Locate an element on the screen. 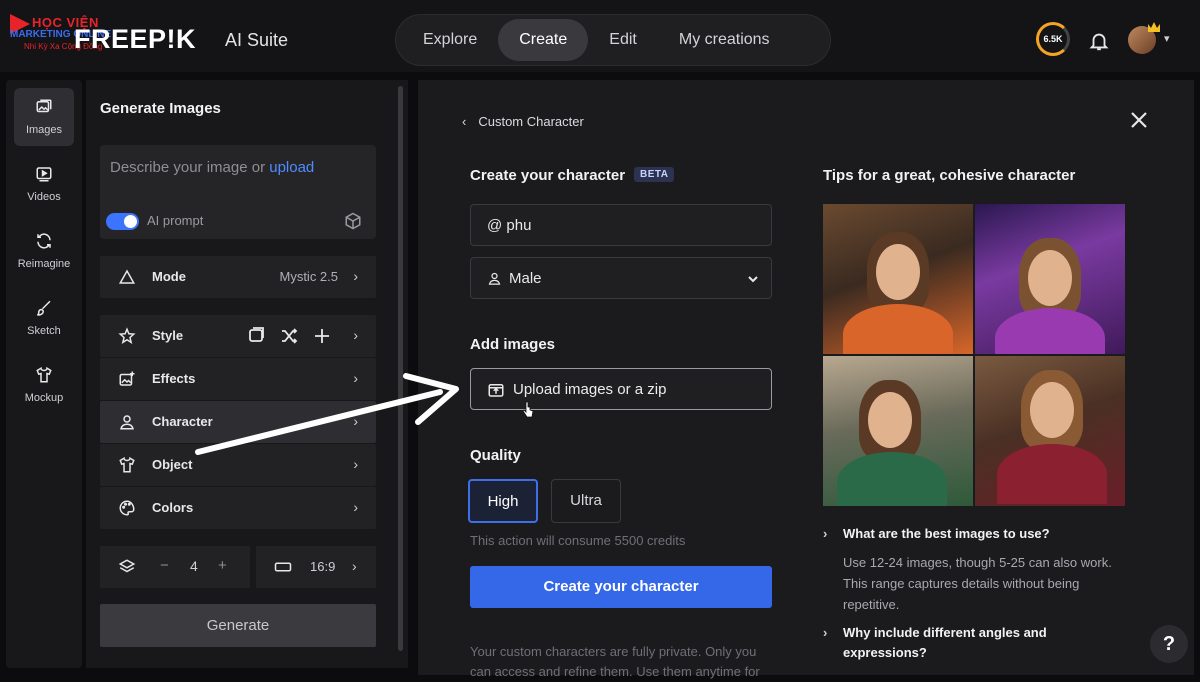 This screenshot has height=682, width=1200. sidebar-item-reimagine: Reimagine is located at coordinates (44, 251).